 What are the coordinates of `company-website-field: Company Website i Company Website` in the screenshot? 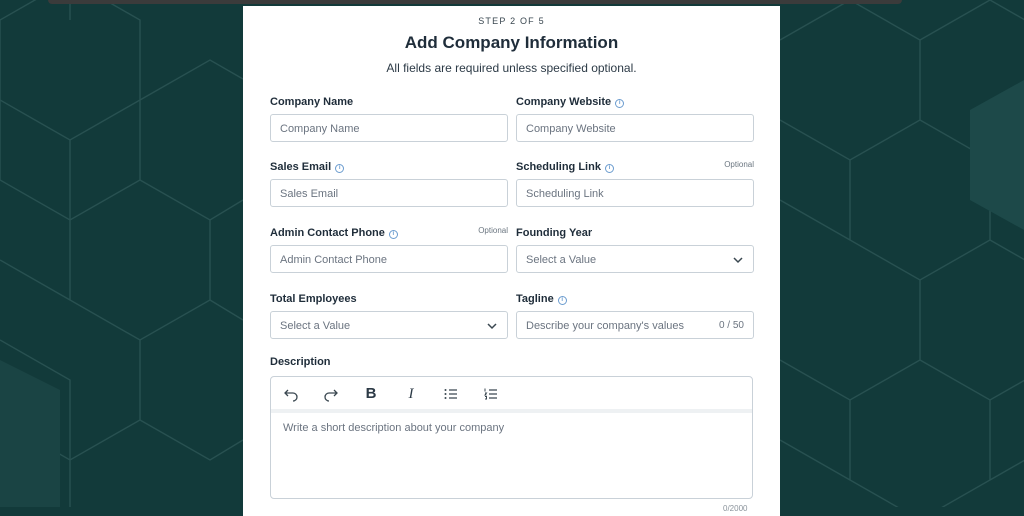 It's located at (635, 117).